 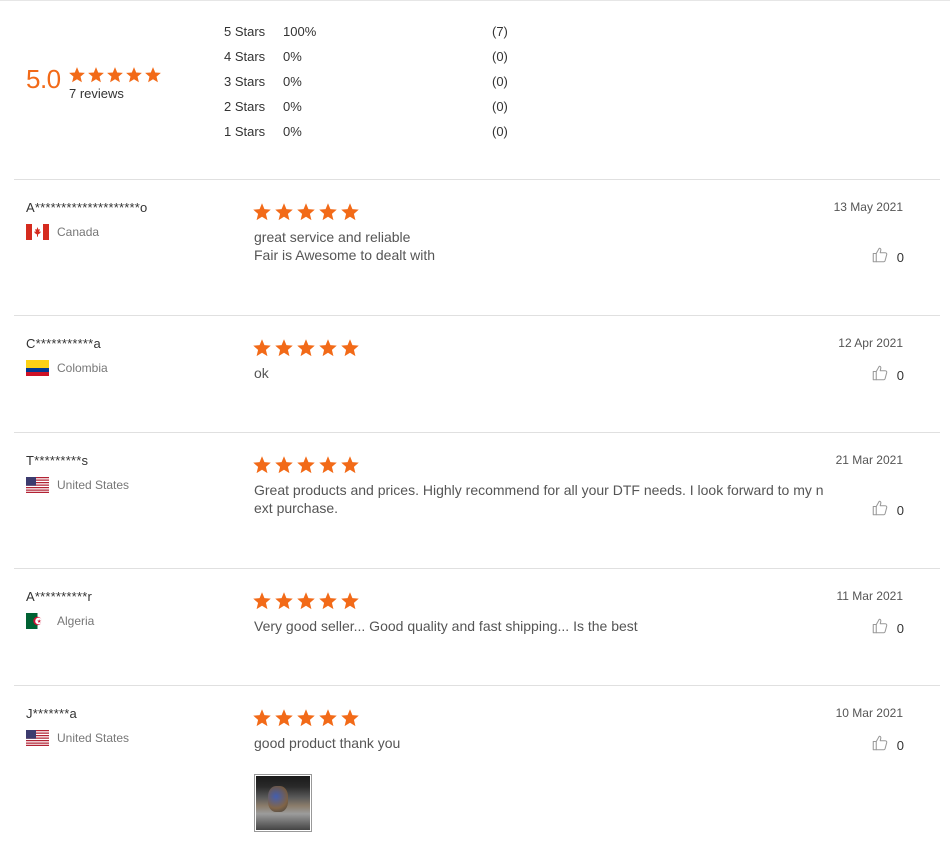 I want to click on distribution-label: 4 Stars, so click(x=245, y=56).